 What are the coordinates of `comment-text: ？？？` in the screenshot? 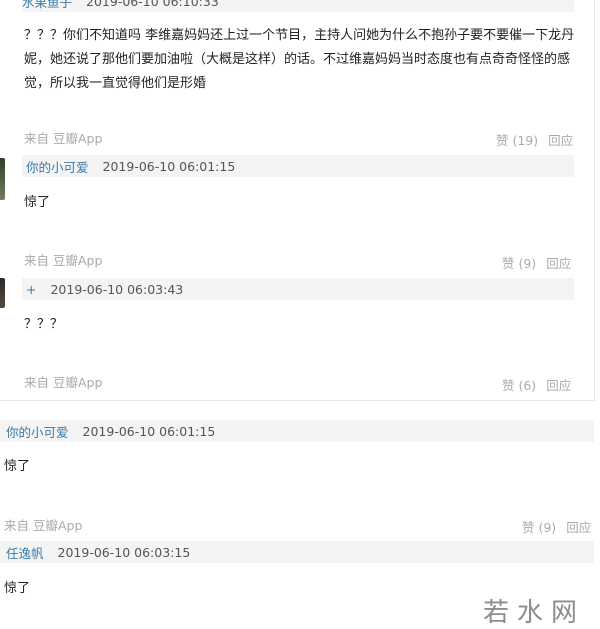 It's located at (44, 324).